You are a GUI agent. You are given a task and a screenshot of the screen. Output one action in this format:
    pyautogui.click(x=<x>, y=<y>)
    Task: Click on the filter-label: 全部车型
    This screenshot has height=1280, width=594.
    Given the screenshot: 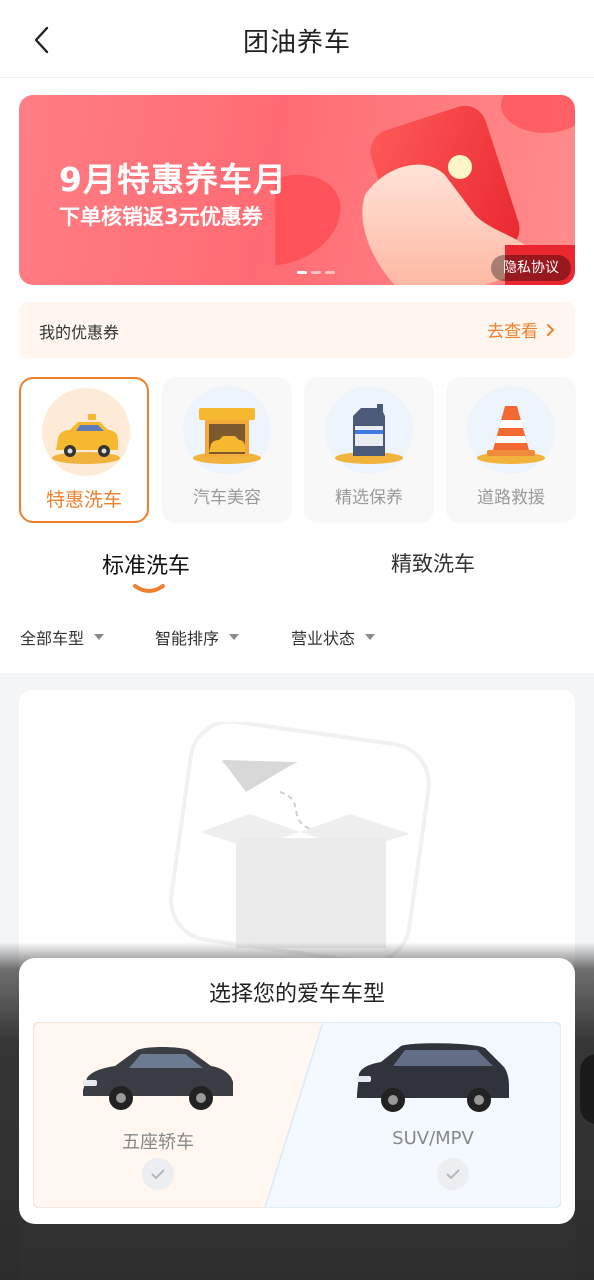 What is the action you would take?
    pyautogui.click(x=52, y=638)
    